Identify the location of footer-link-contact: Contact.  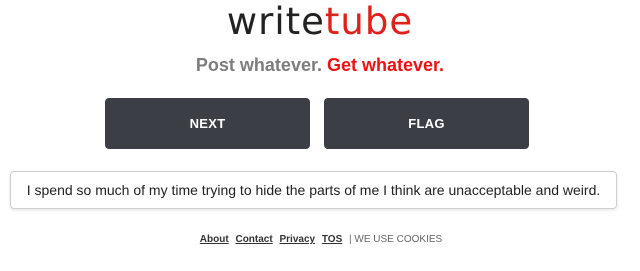
(253, 239).